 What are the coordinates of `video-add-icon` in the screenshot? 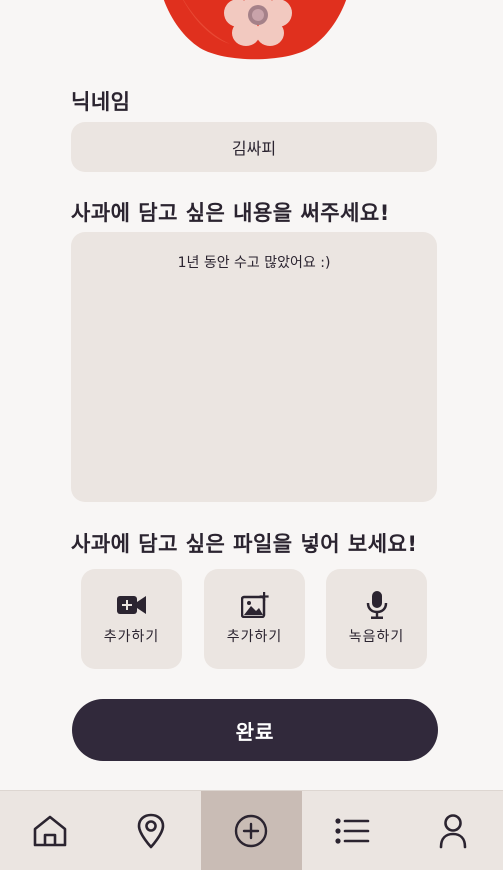 It's located at (131, 605).